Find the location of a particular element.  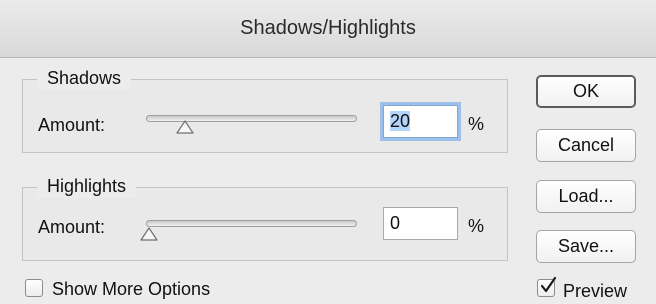

highlights-amount-input: 0 is located at coordinates (420, 223).